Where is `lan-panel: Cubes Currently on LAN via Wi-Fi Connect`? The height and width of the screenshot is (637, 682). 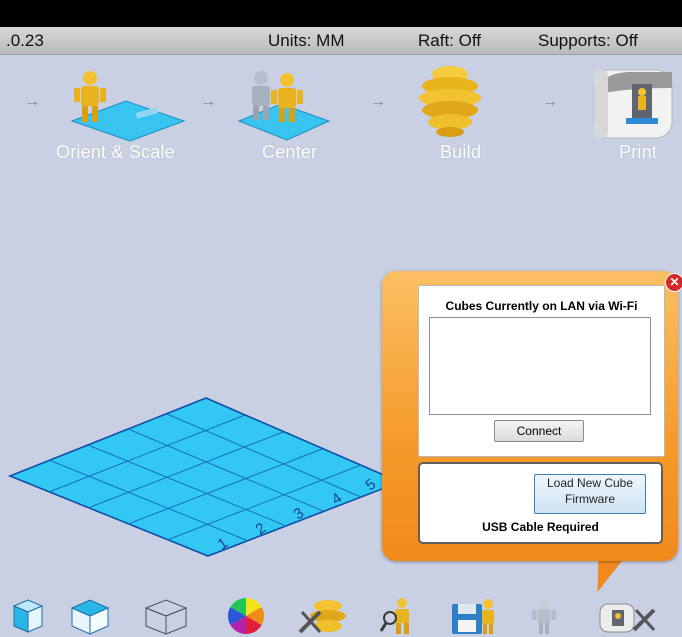
lan-panel: Cubes Currently on LAN via Wi-Fi Connect is located at coordinates (541, 371).